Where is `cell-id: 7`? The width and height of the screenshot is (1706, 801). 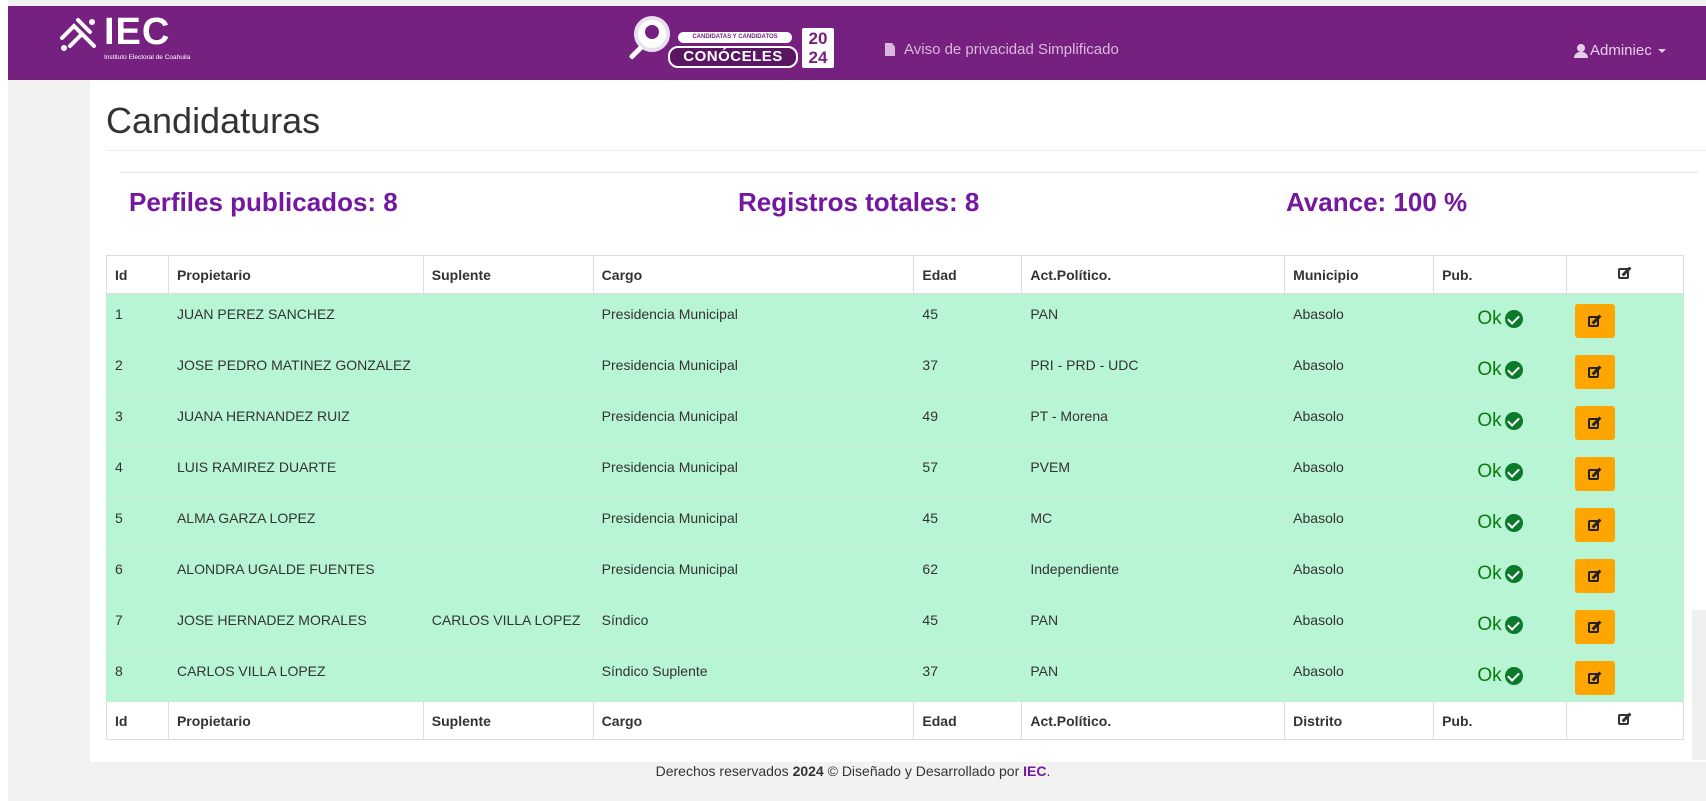 cell-id: 7 is located at coordinates (137, 625).